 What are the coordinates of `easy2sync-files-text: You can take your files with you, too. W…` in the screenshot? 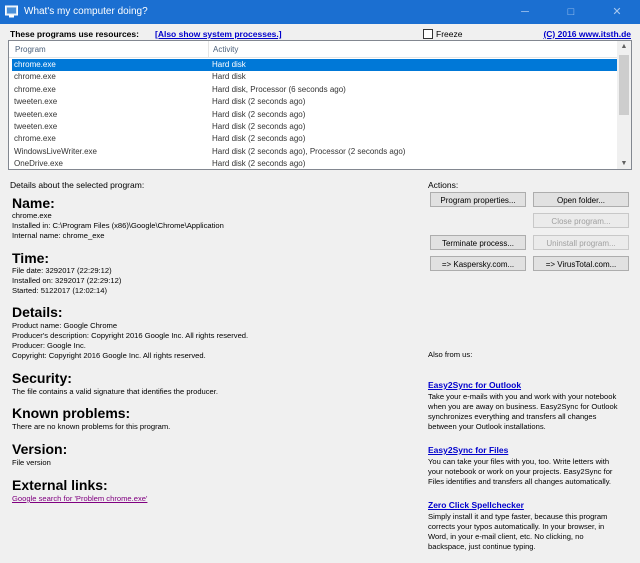 It's located at (528, 472).